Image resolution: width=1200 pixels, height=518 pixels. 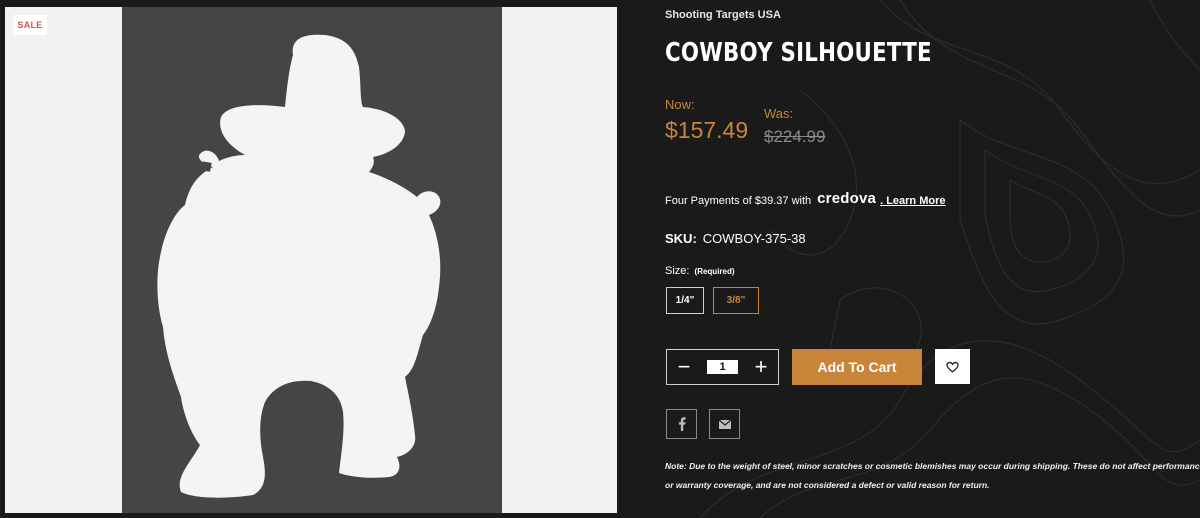 What do you see at coordinates (684, 367) in the screenshot?
I see `quantity-decrease-button: −` at bounding box center [684, 367].